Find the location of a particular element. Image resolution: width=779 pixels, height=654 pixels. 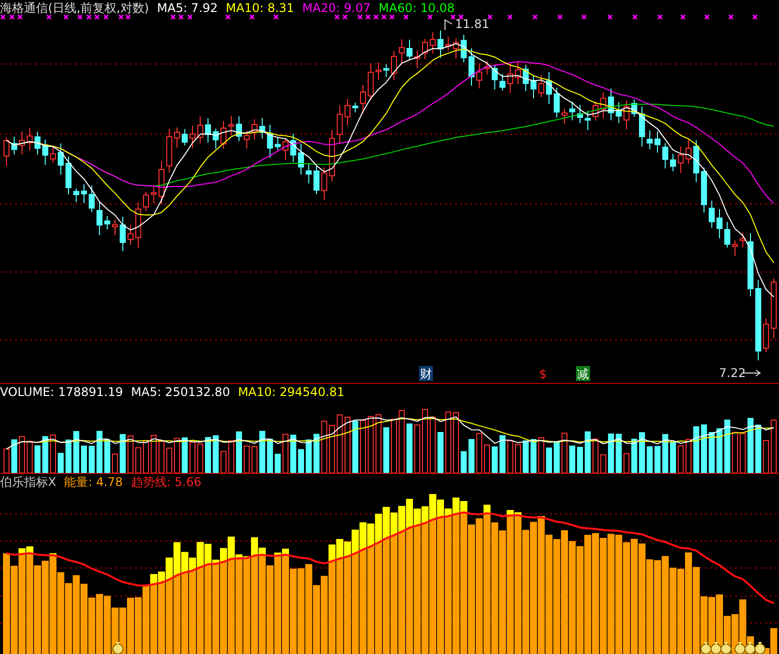

indicator-label: 伯乐指标X is located at coordinates (28, 482).